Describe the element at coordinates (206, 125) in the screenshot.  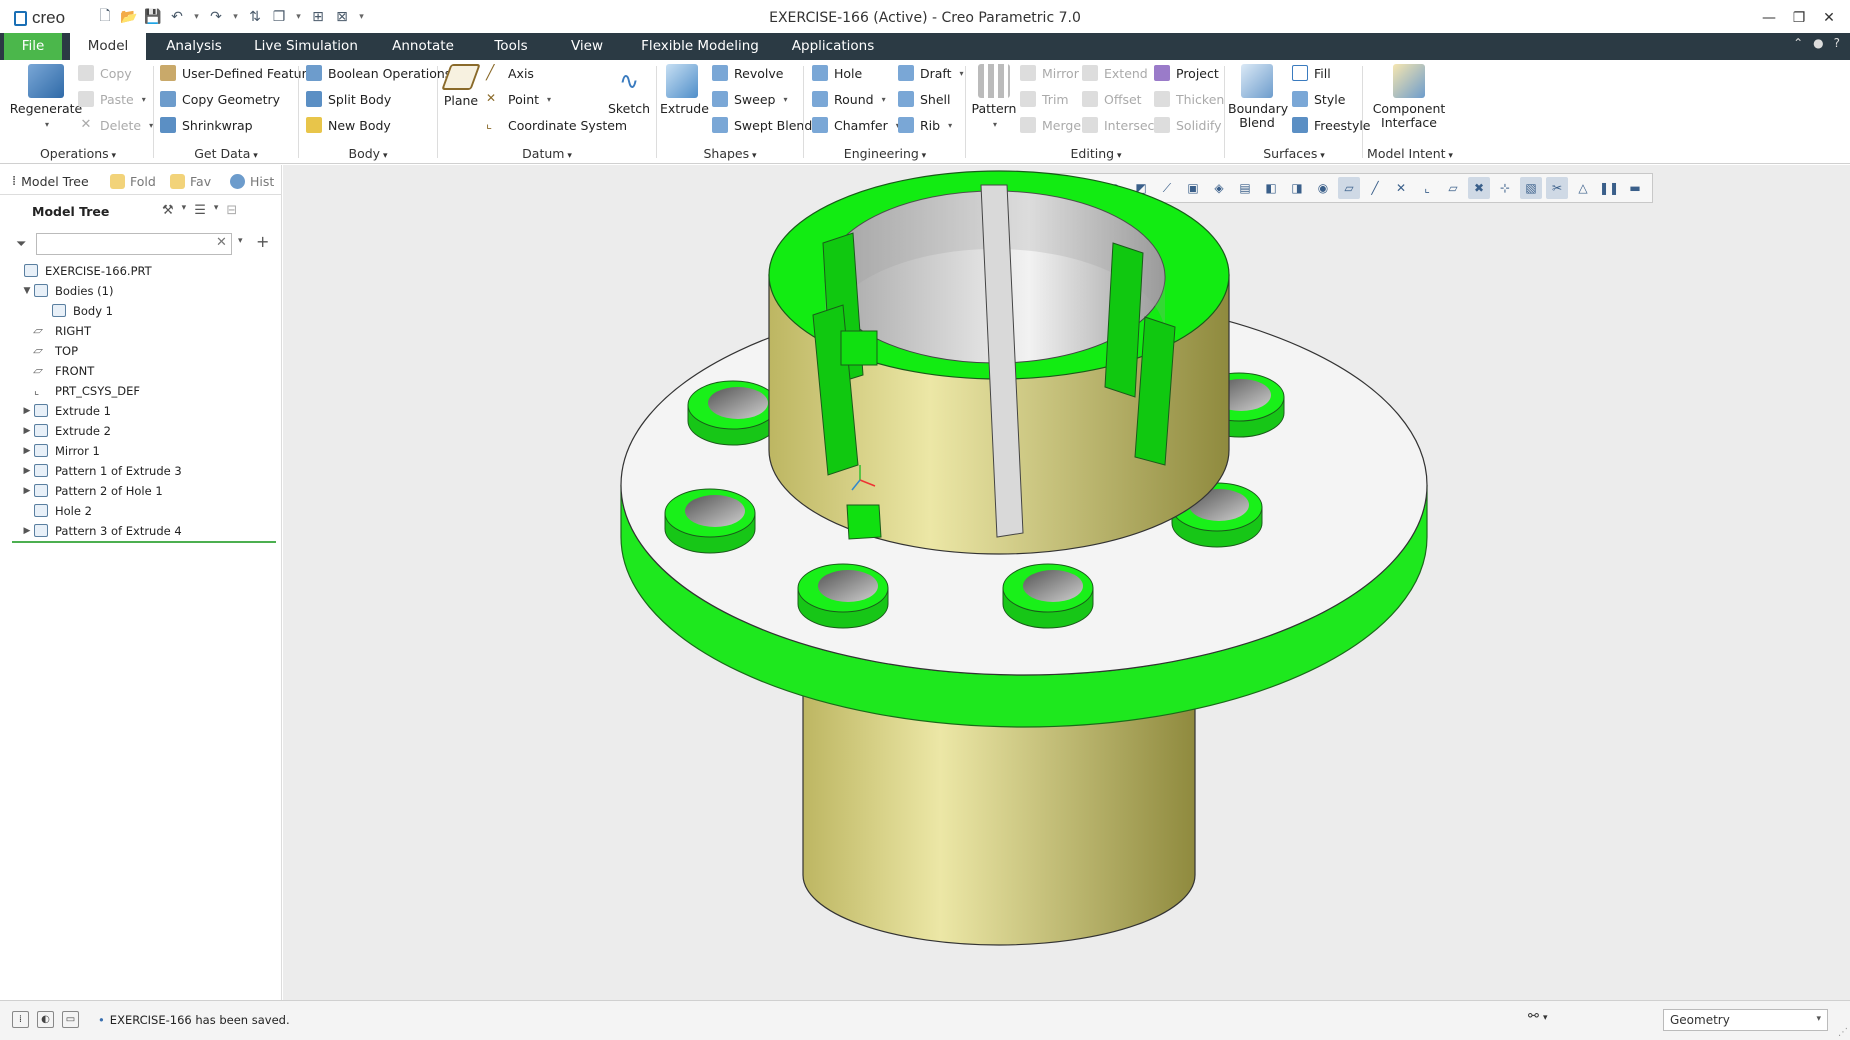
I see `shrinkwrap-button: Shrinkwrap` at that location.